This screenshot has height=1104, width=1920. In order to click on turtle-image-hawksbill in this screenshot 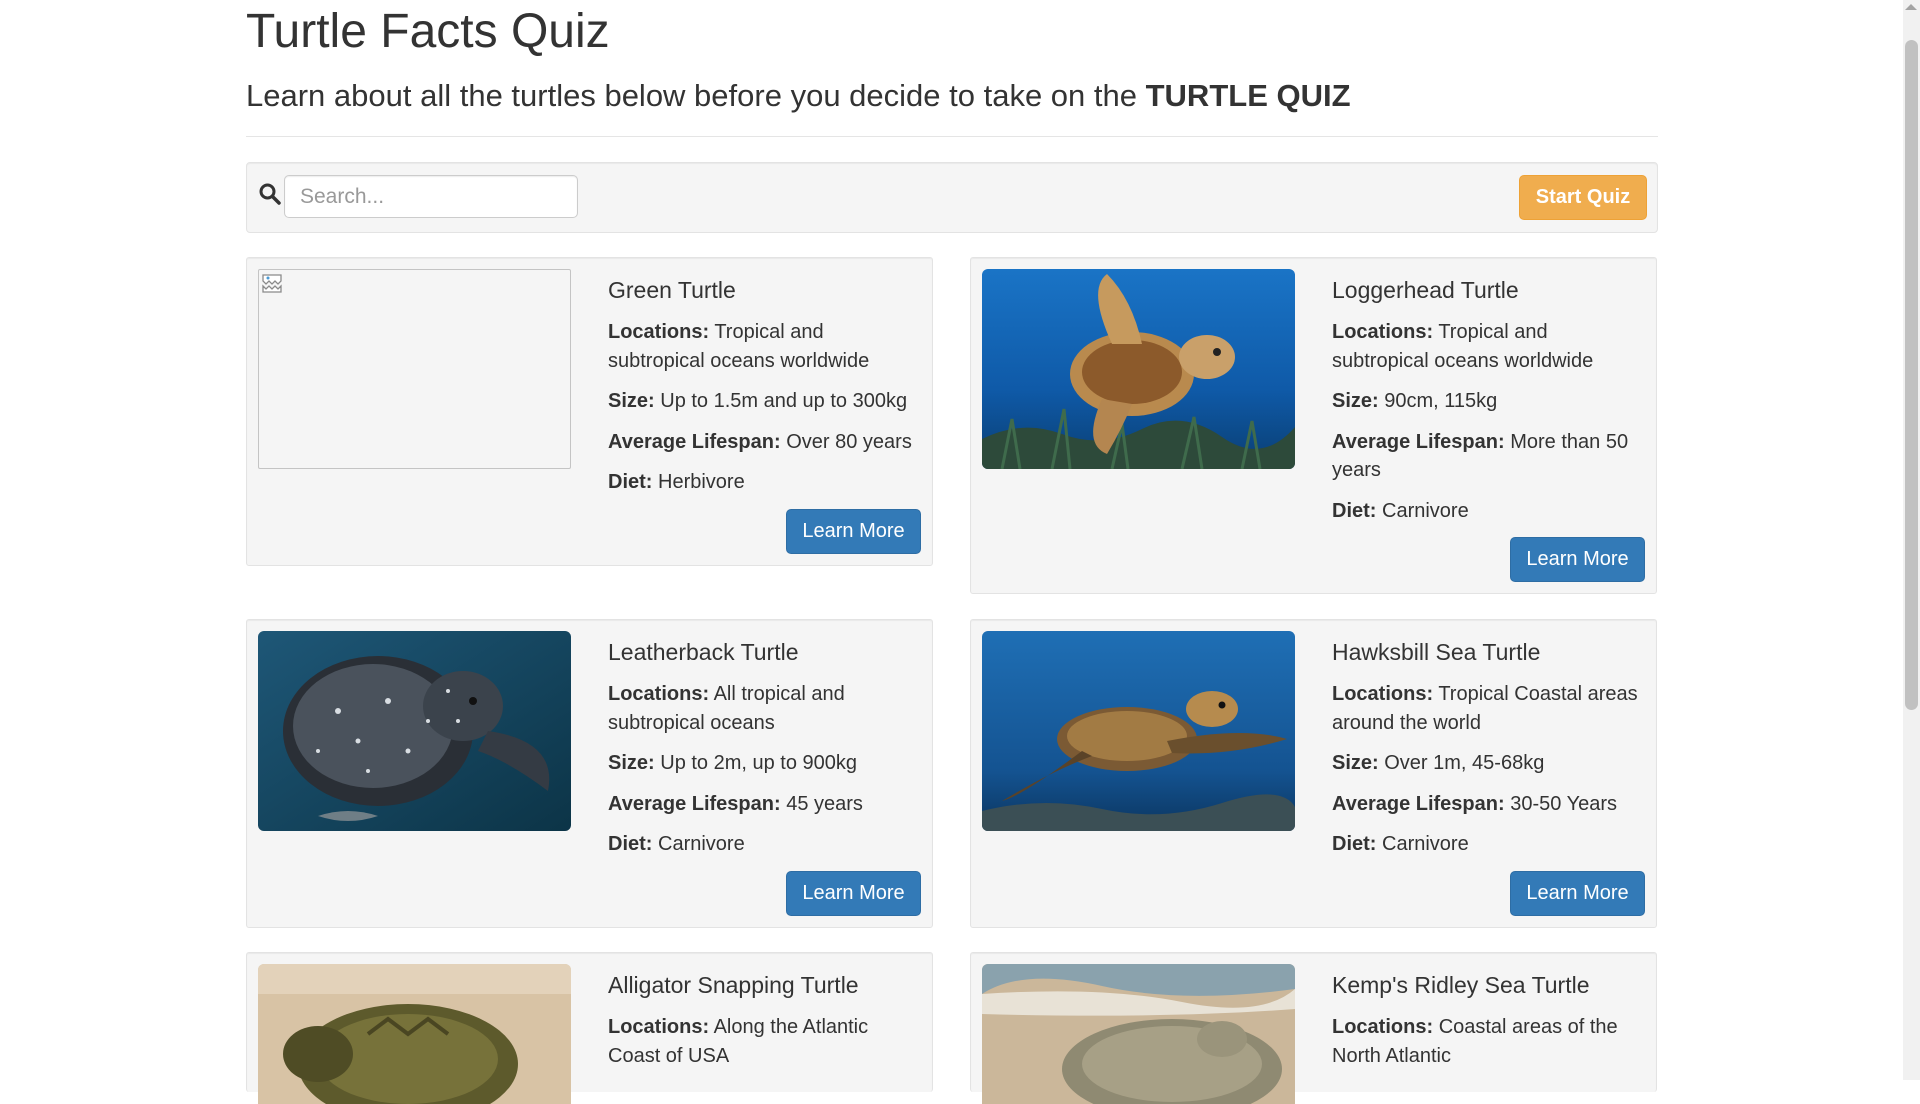, I will do `click(1138, 731)`.